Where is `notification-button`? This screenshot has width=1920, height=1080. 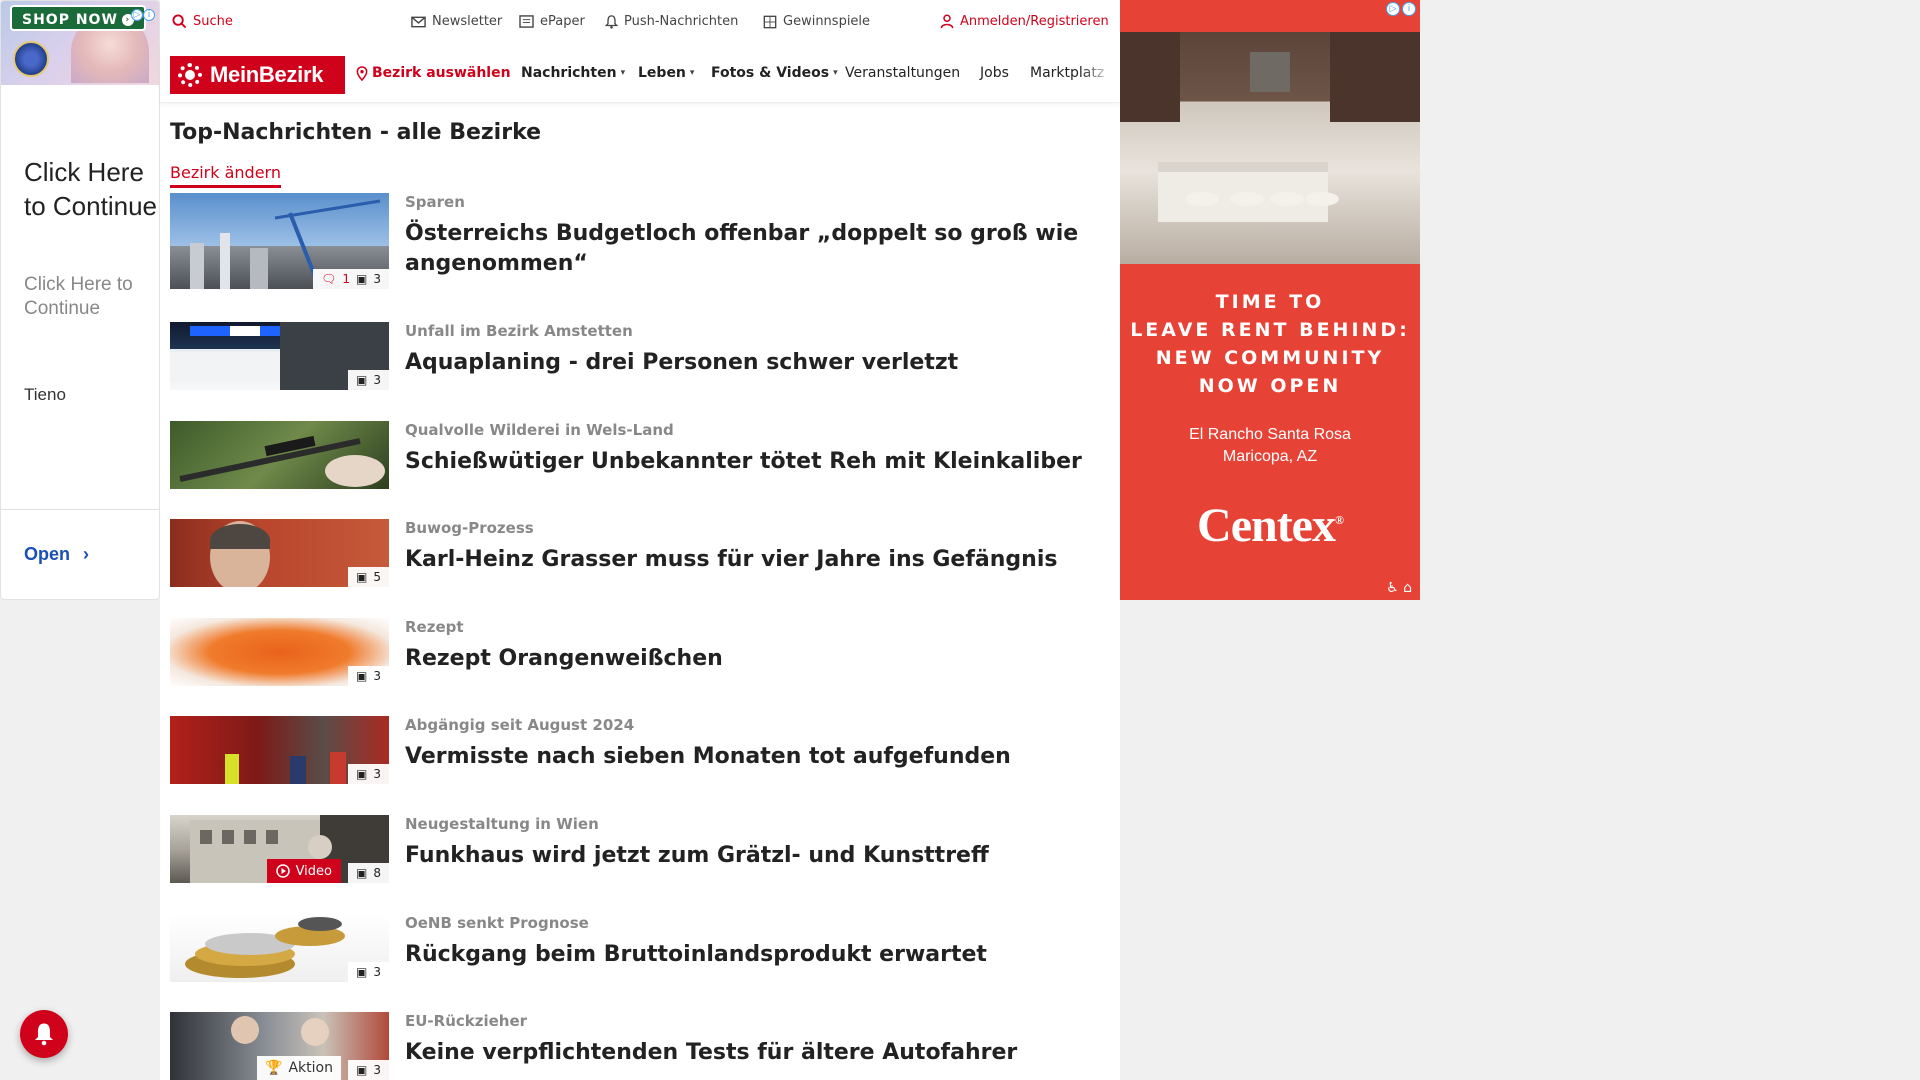 notification-button is located at coordinates (44, 1034).